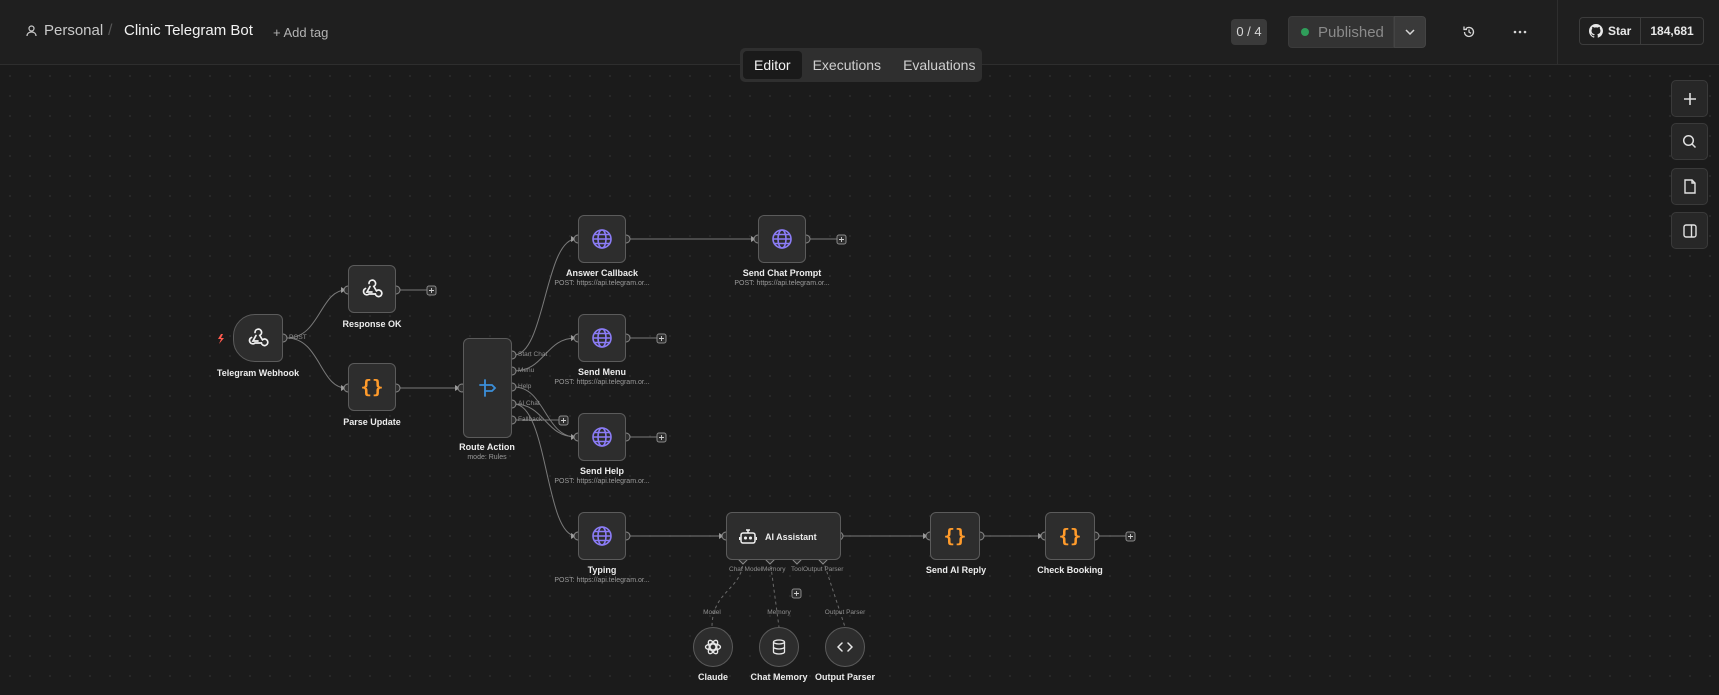  I want to click on node-ai-assistant: AI Assistant, so click(783, 536).